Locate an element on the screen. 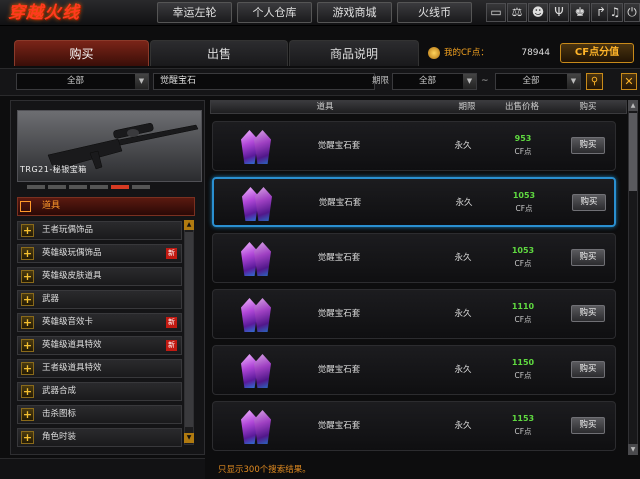  category-item: + 英雄级音效卡 新 is located at coordinates (99, 322).